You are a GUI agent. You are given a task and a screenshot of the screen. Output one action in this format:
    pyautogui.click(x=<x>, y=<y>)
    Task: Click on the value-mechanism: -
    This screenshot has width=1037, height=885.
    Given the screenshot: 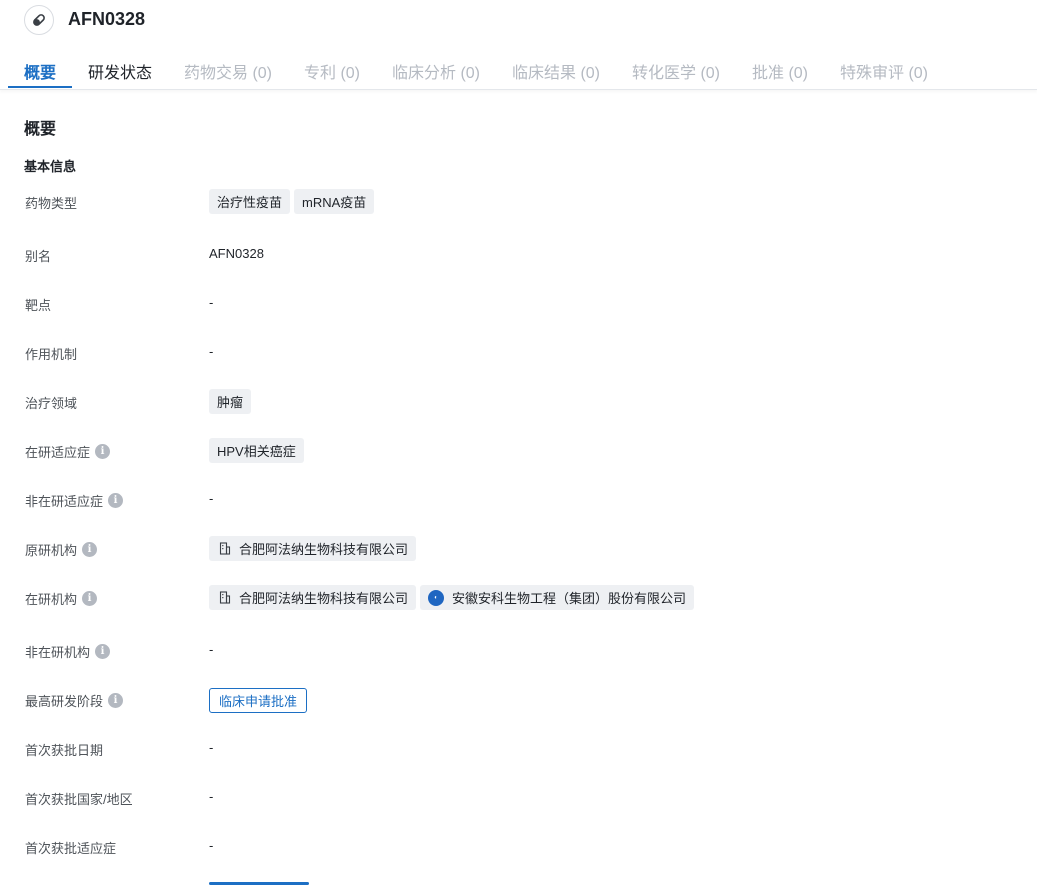 What is the action you would take?
    pyautogui.click(x=211, y=351)
    